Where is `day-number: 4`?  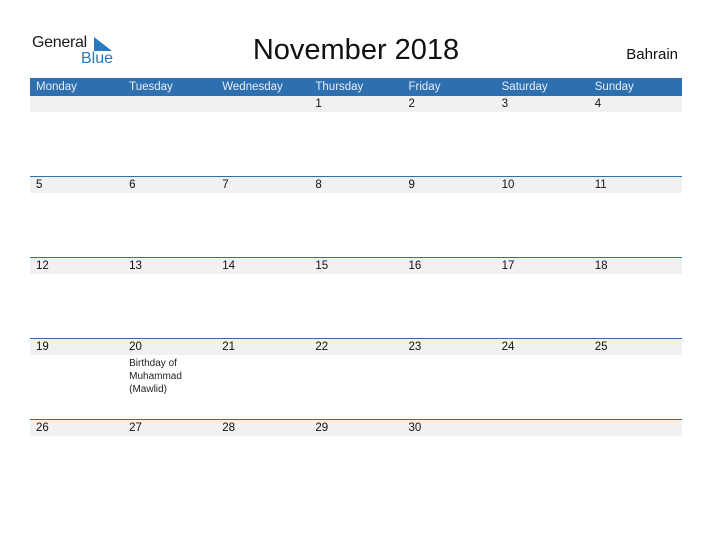 day-number: 4 is located at coordinates (598, 104).